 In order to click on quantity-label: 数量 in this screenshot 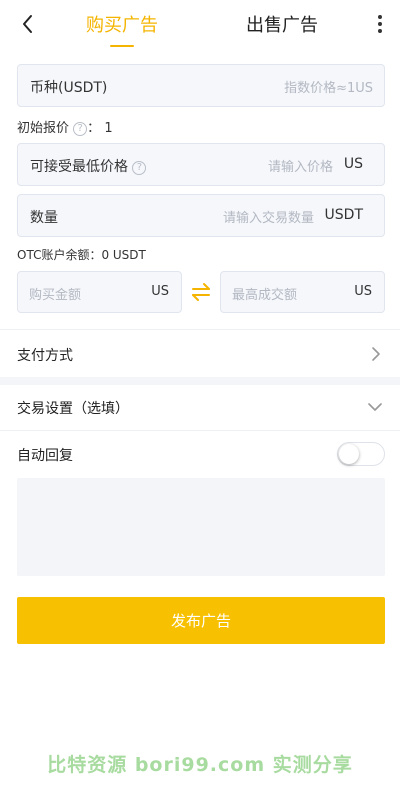, I will do `click(44, 218)`.